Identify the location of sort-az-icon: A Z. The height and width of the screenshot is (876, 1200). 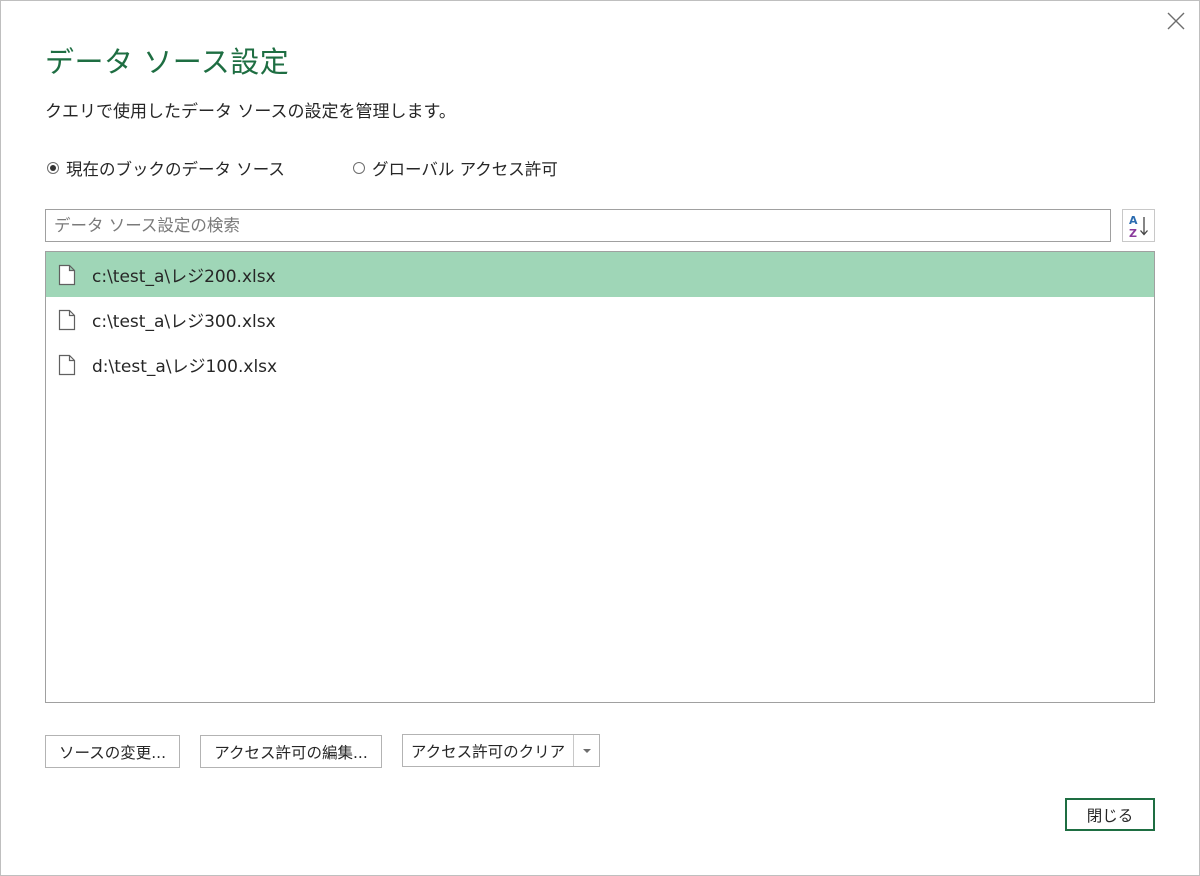
(1138, 226).